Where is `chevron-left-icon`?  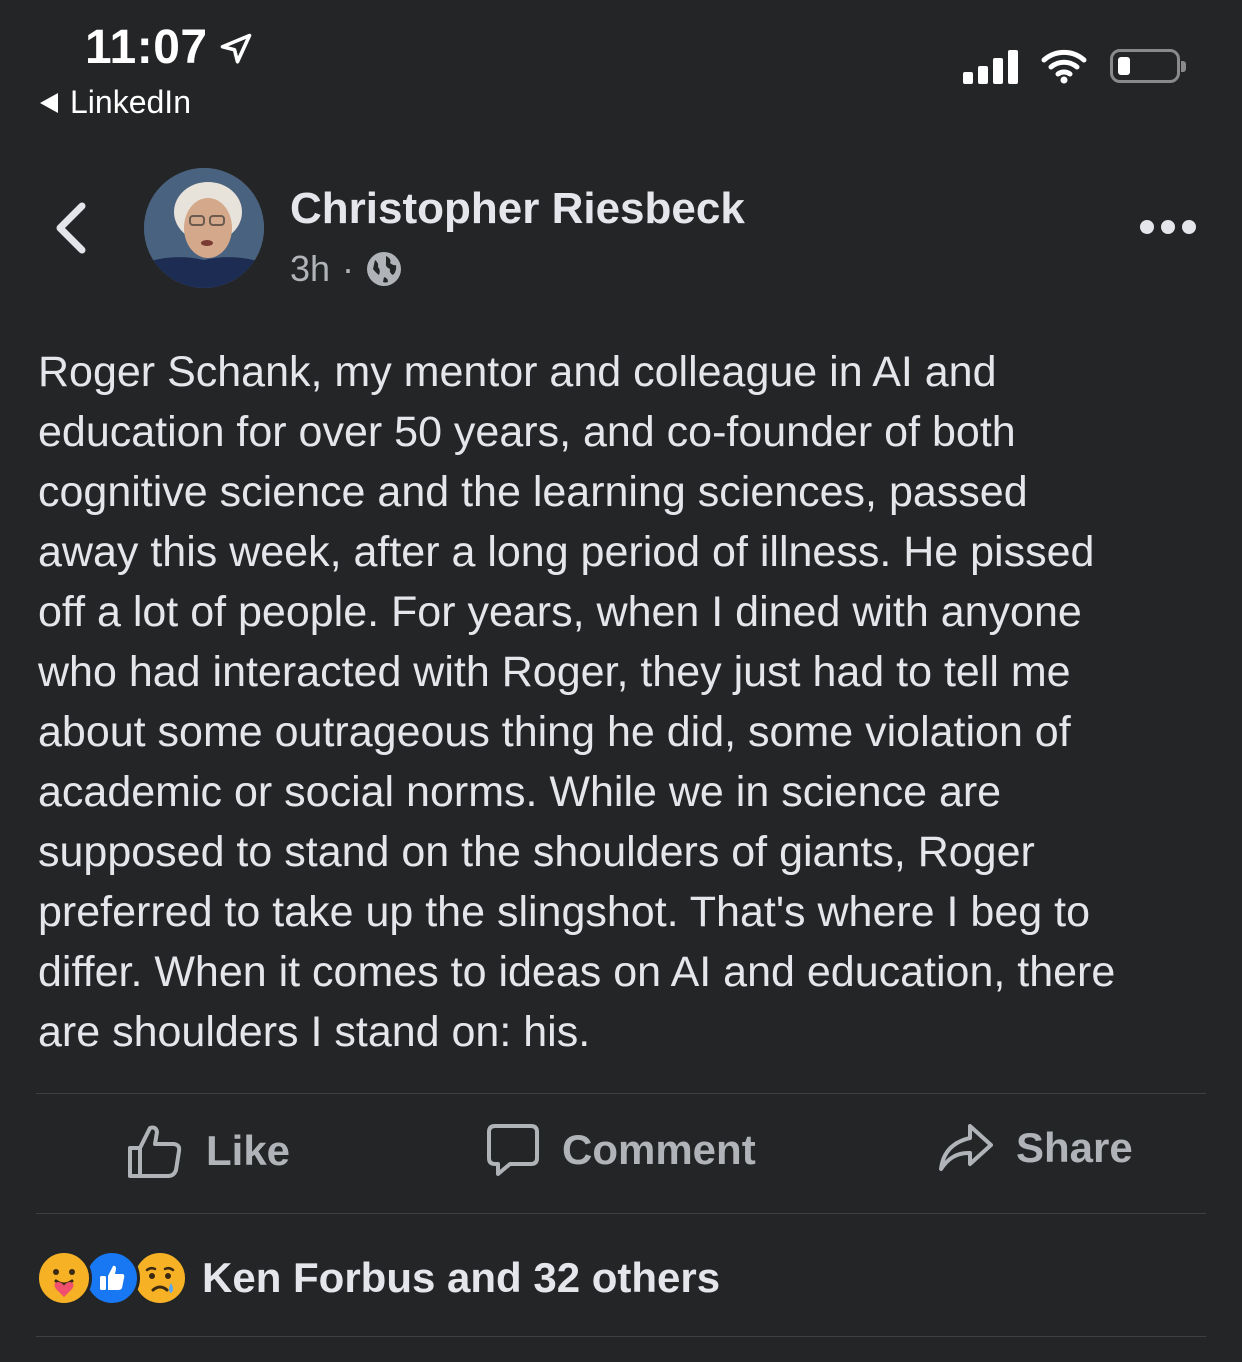 chevron-left-icon is located at coordinates (71, 228).